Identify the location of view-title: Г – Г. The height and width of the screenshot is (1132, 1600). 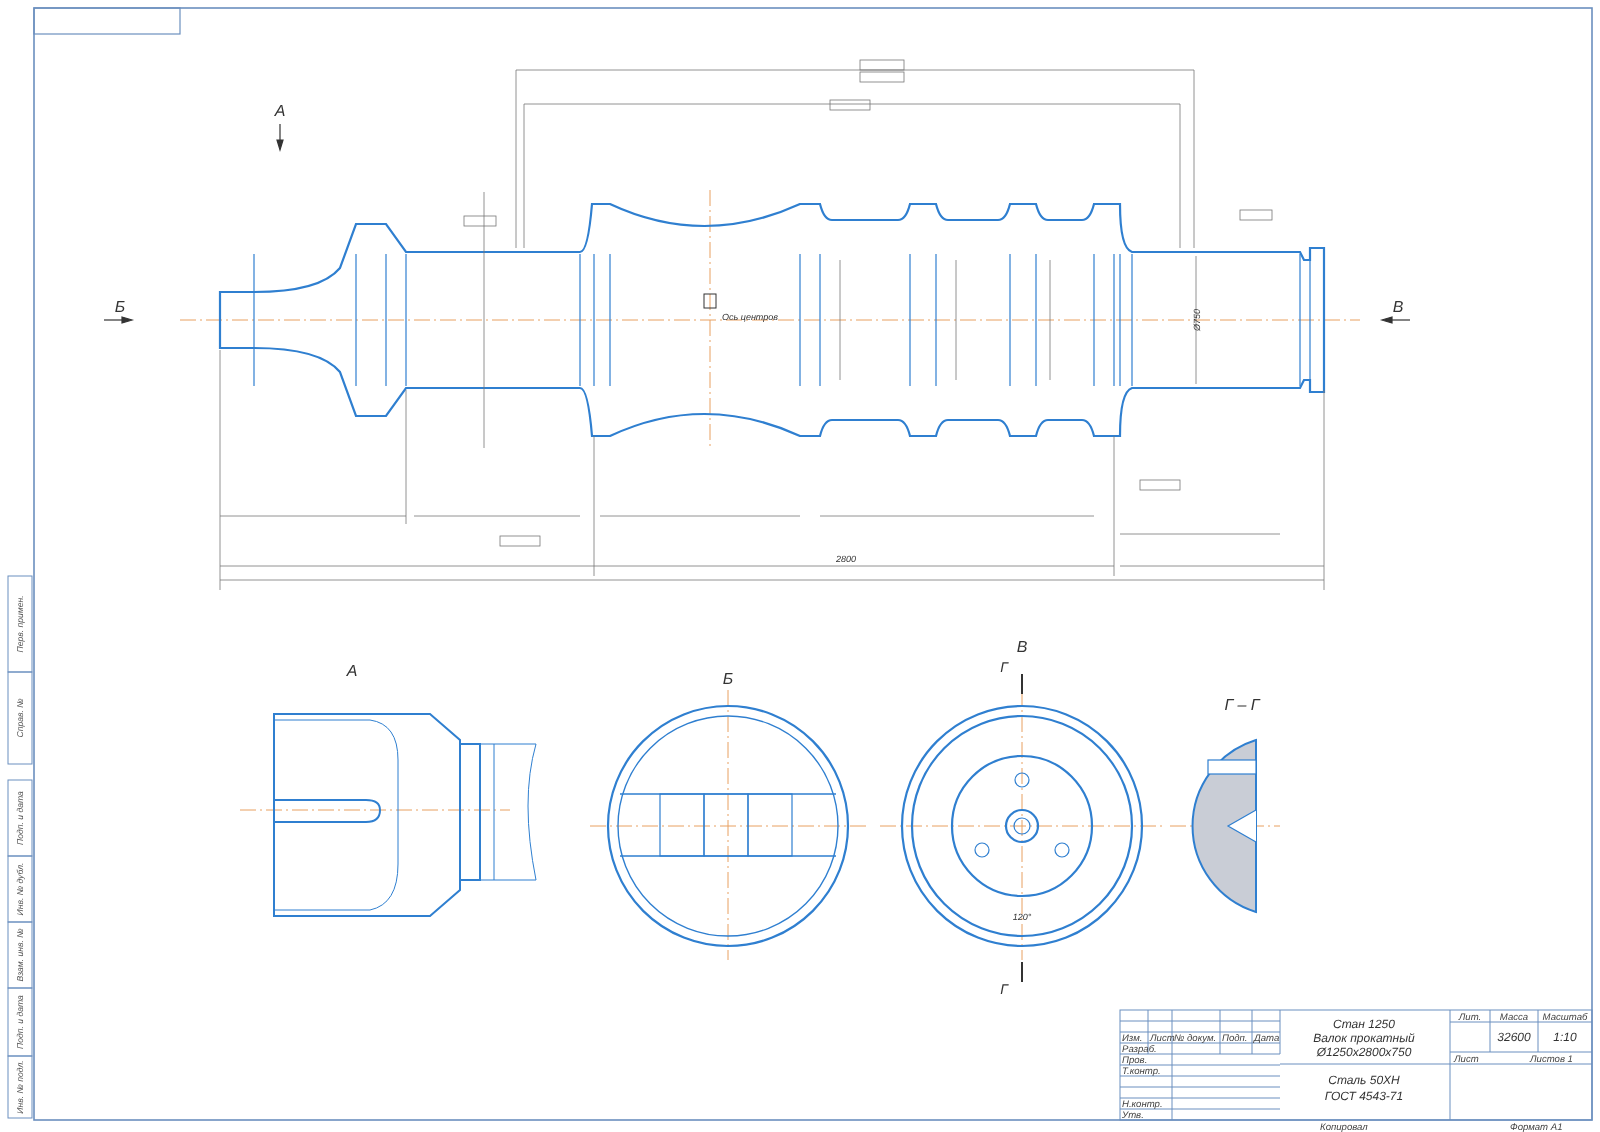
(1242, 705).